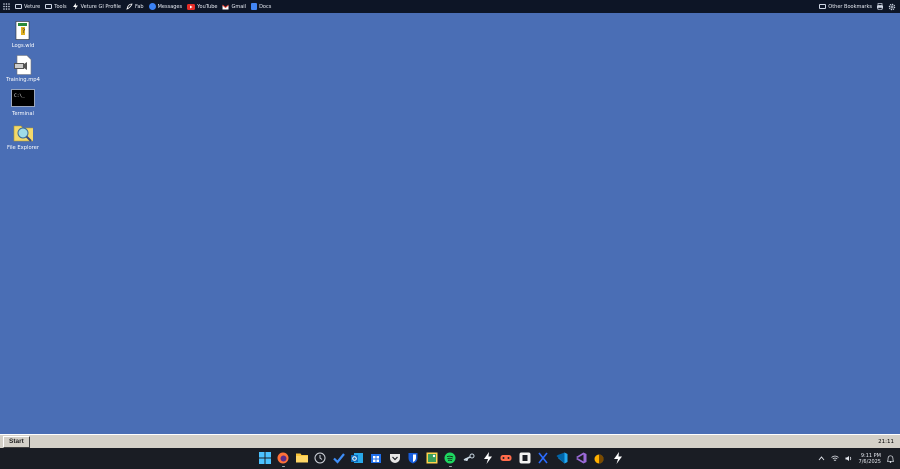  What do you see at coordinates (152, 6) in the screenshot?
I see `messages-icon` at bounding box center [152, 6].